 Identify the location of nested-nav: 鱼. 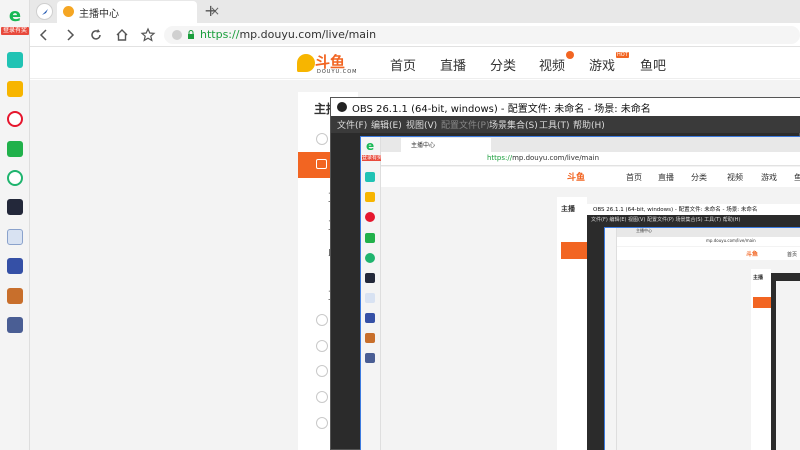
(797, 177).